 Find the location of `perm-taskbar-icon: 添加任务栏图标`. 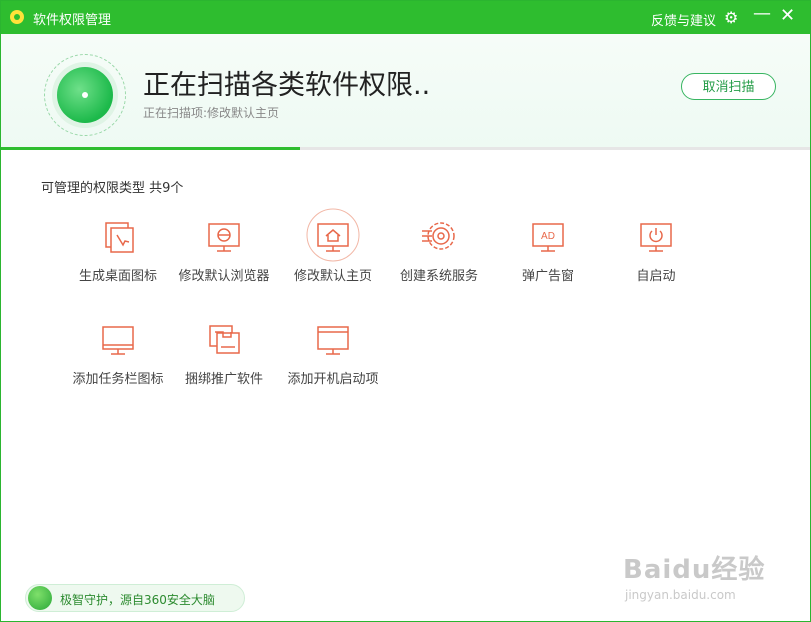

perm-taskbar-icon: 添加任务栏图标 is located at coordinates (118, 353).